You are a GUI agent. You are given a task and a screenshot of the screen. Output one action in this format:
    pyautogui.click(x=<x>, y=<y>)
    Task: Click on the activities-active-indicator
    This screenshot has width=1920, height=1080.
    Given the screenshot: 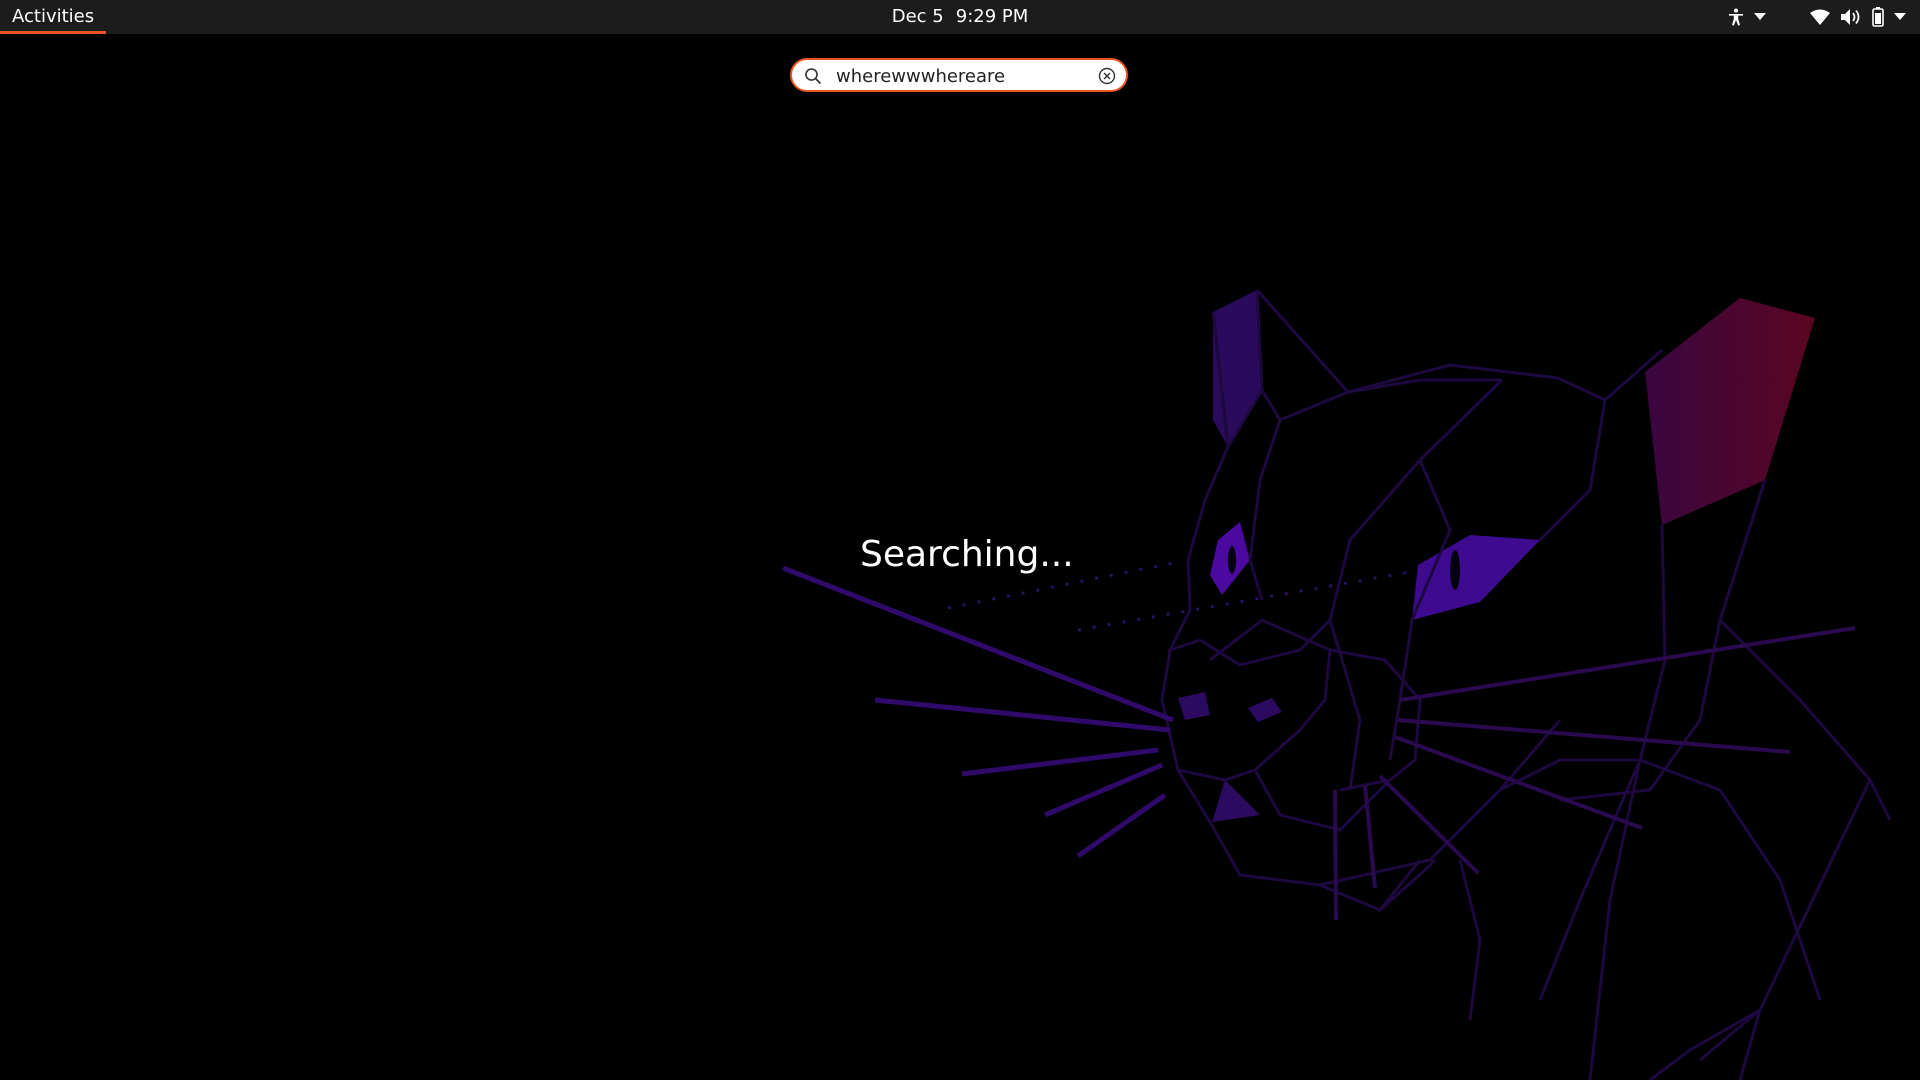 What is the action you would take?
    pyautogui.click(x=53, y=32)
    